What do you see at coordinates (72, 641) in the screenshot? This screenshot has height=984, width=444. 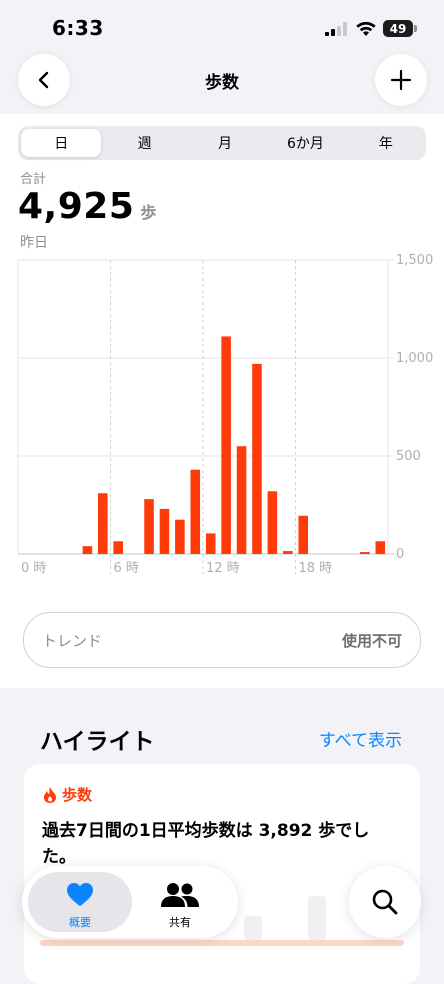 I see `trend-label: トレンド` at bounding box center [72, 641].